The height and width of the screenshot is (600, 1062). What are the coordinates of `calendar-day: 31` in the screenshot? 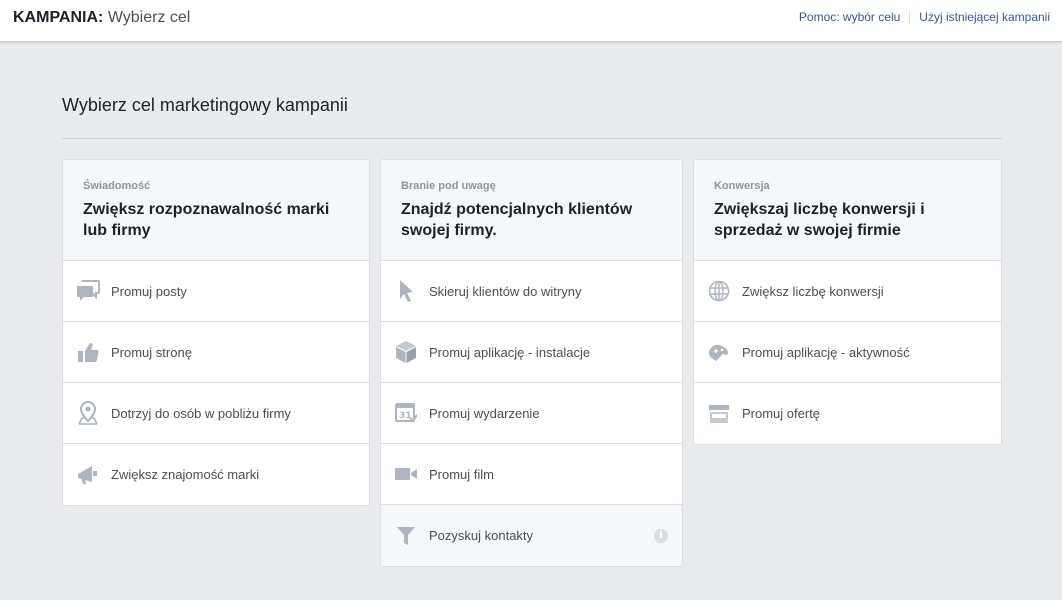 It's located at (405, 416).